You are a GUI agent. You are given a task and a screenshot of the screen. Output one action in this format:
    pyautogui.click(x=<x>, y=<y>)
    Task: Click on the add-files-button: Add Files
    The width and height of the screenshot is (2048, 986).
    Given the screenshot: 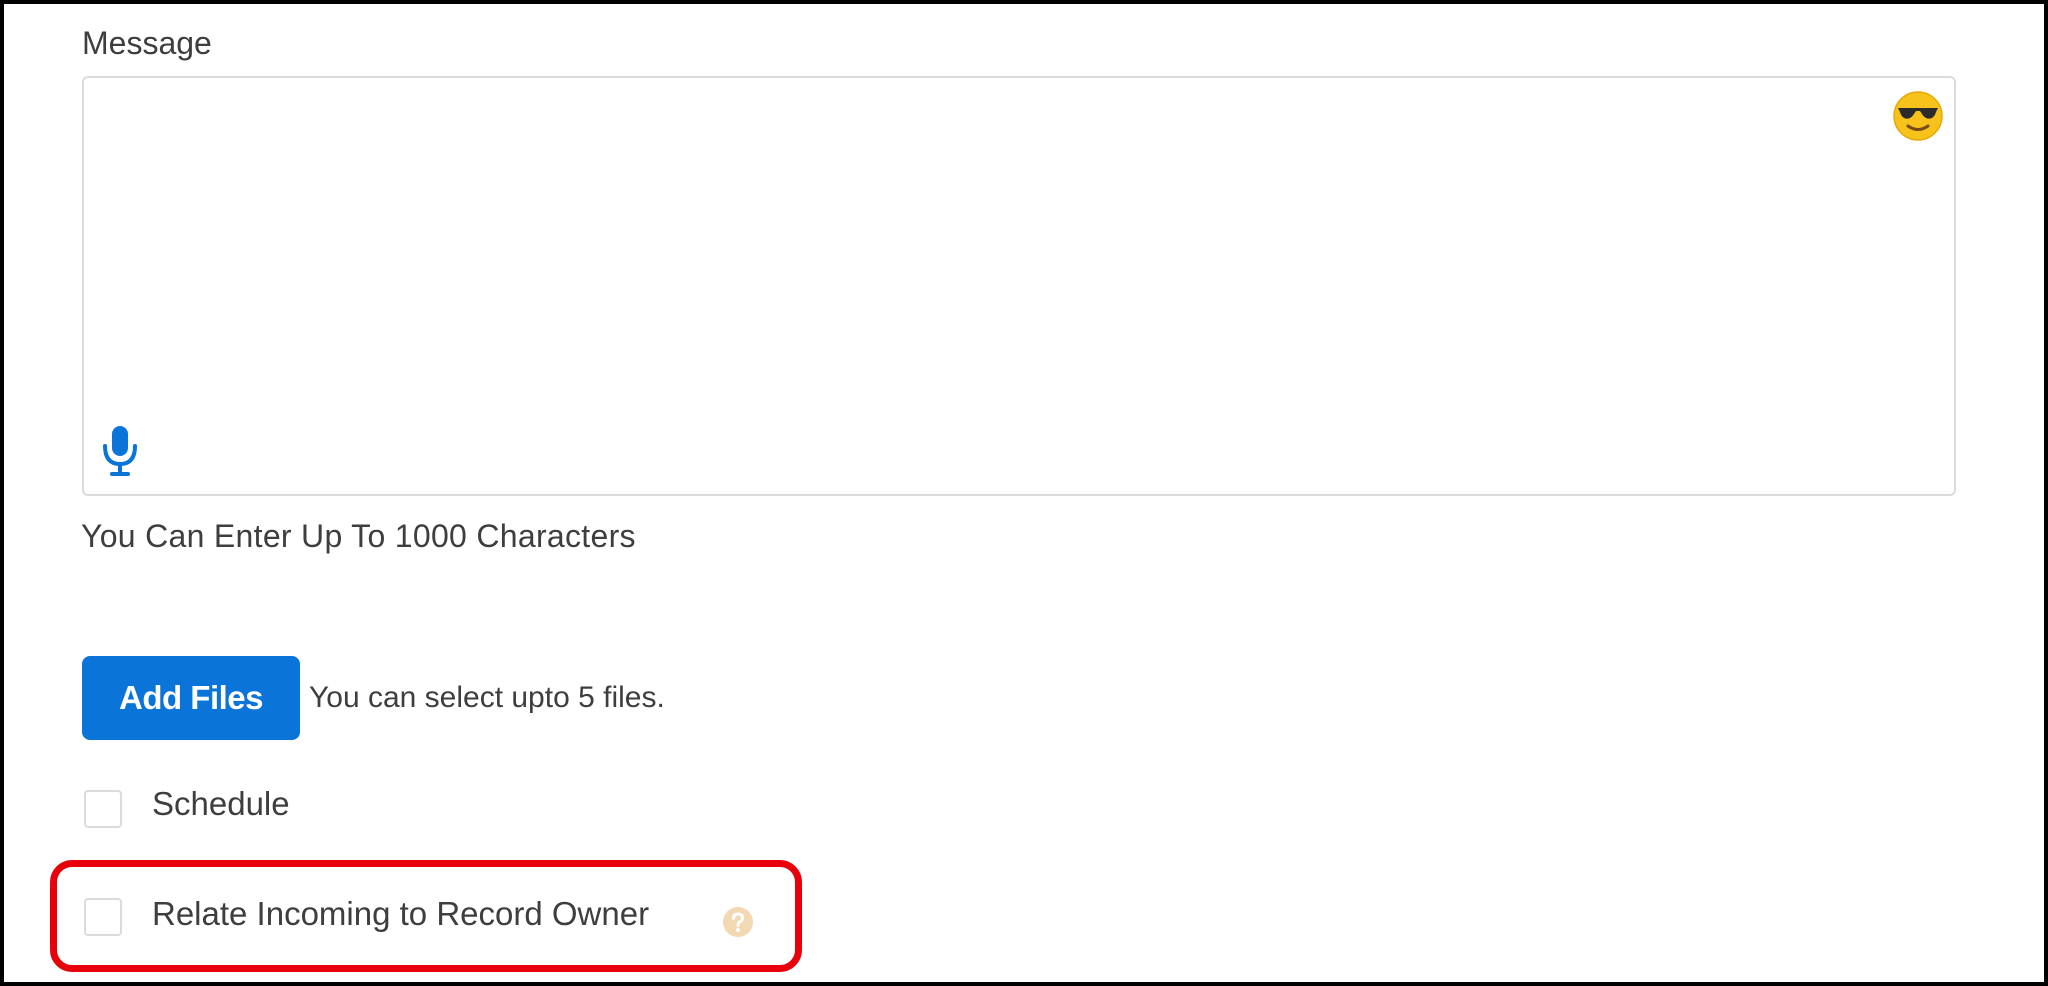 What is the action you would take?
    pyautogui.click(x=191, y=698)
    